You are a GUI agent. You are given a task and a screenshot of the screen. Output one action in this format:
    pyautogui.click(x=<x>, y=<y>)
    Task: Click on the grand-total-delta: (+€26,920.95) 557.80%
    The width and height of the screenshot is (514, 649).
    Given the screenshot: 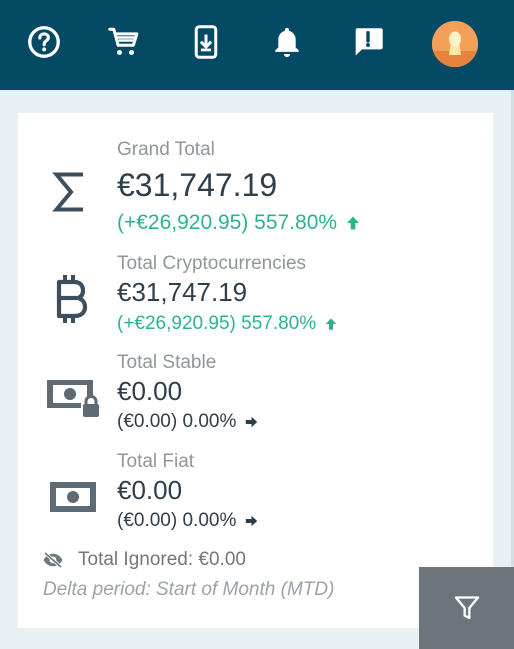 What is the action you would take?
    pyautogui.click(x=239, y=223)
    